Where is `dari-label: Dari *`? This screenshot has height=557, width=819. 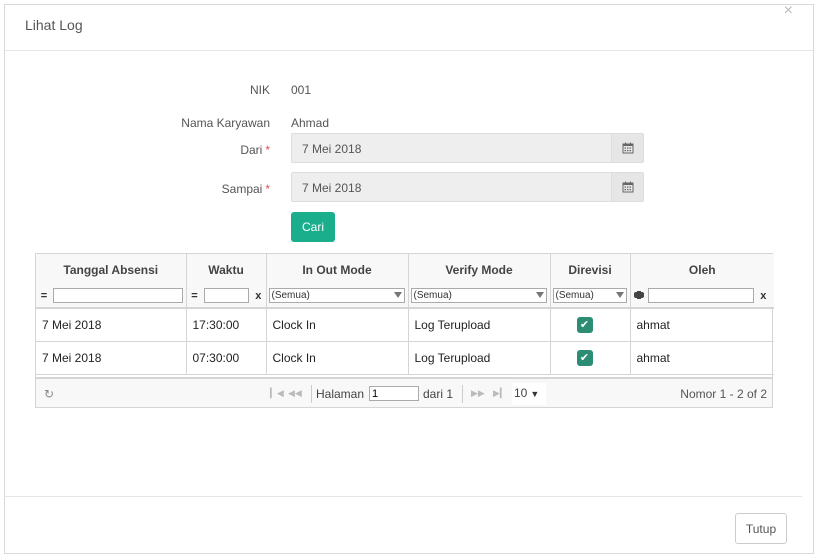 dari-label: Dari * is located at coordinates (255, 150).